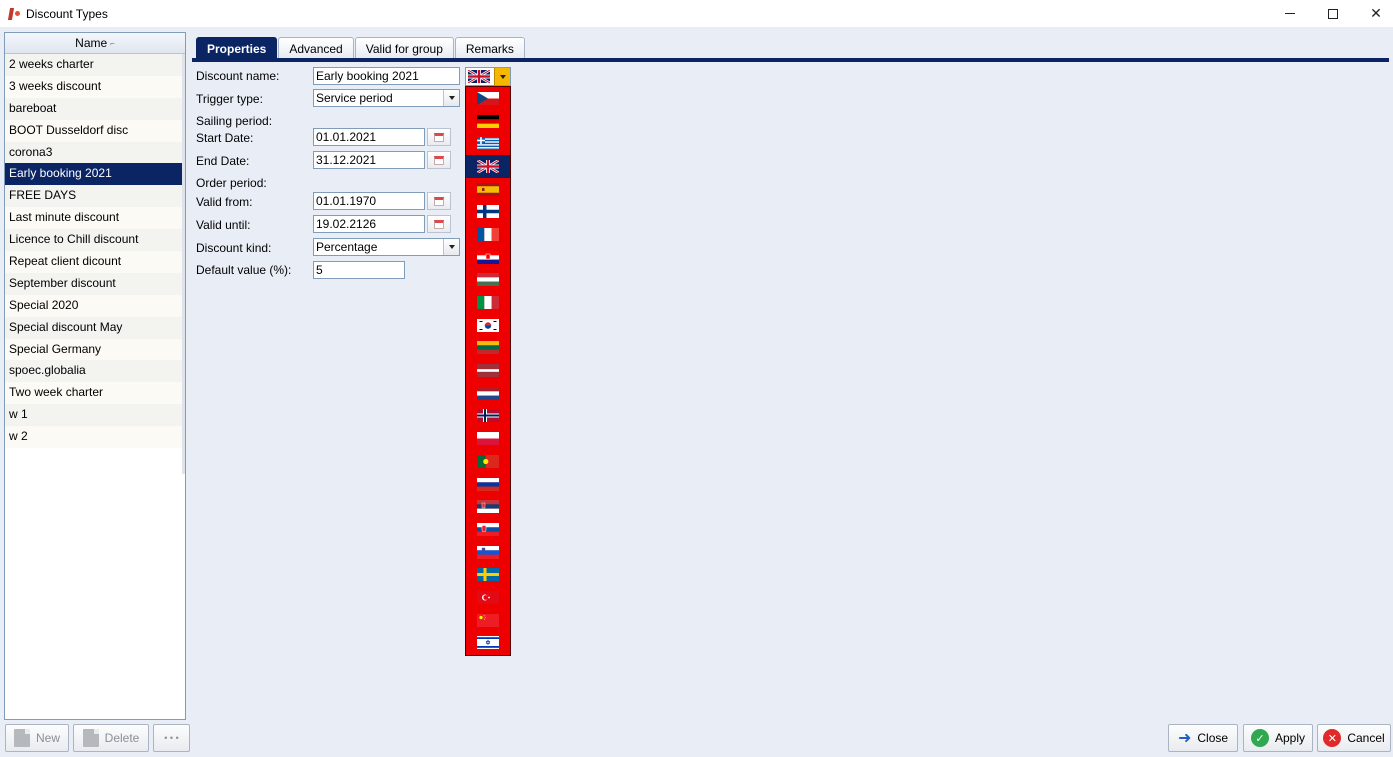 The image size is (1393, 757). Describe the element at coordinates (95, 327) in the screenshot. I see `list-item: Special discount May` at that location.